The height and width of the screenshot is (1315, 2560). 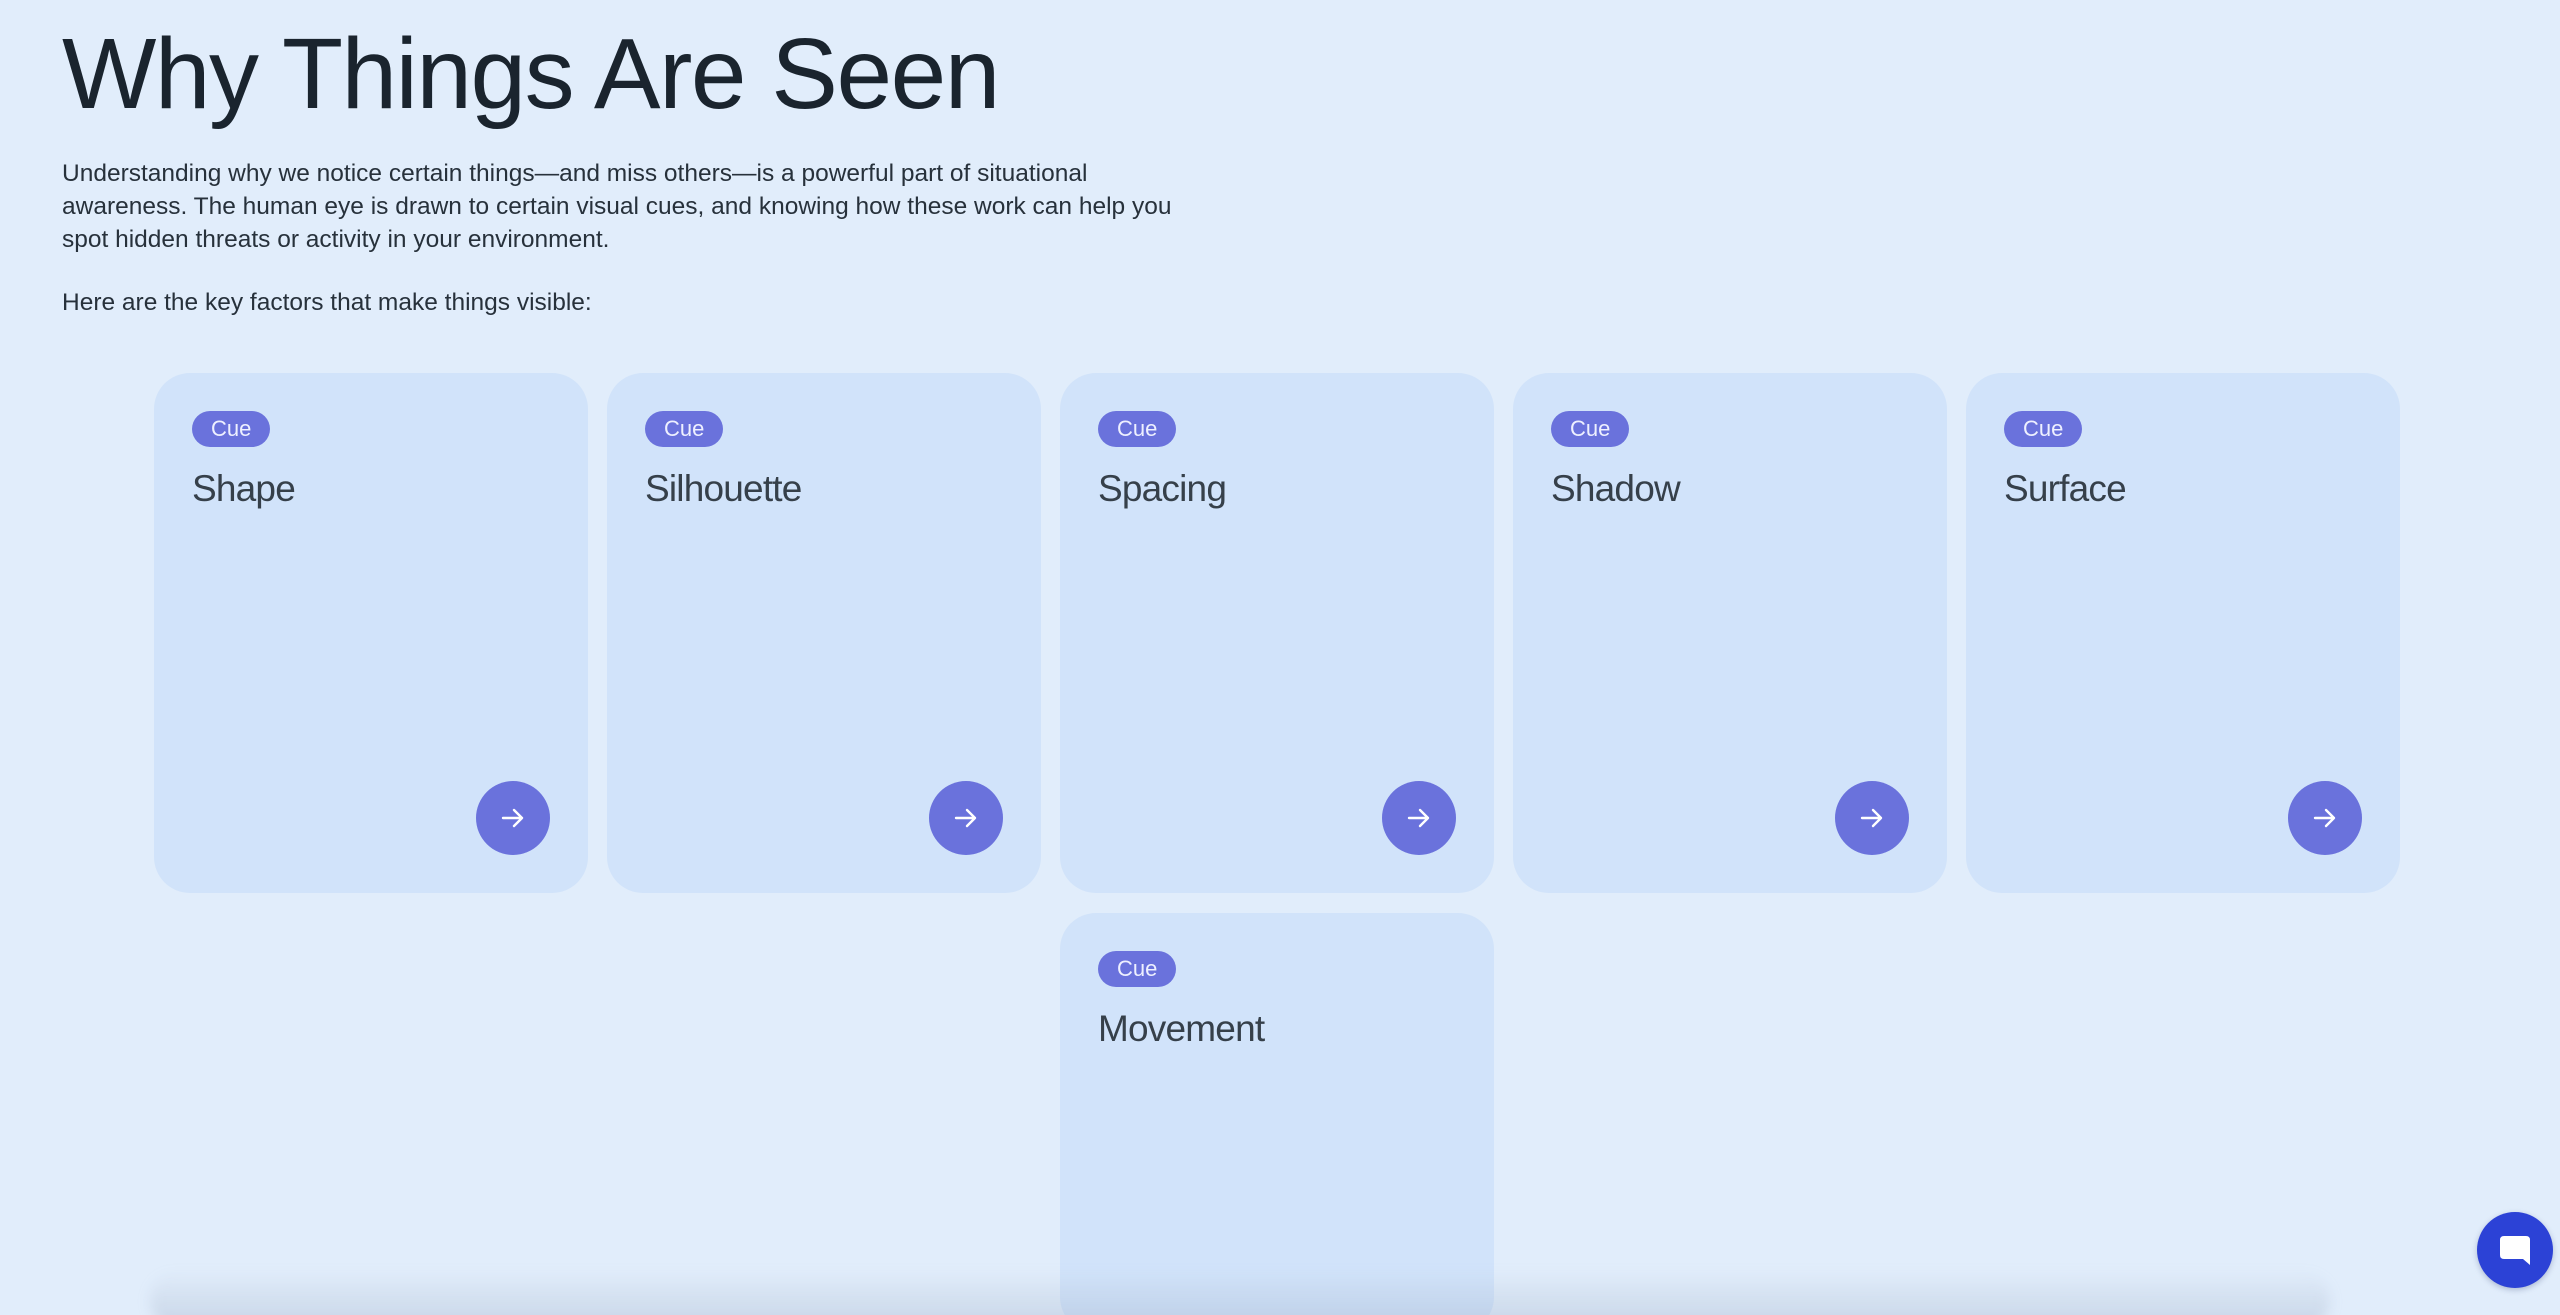 I want to click on chat-launcher-button, so click(x=2515, y=1250).